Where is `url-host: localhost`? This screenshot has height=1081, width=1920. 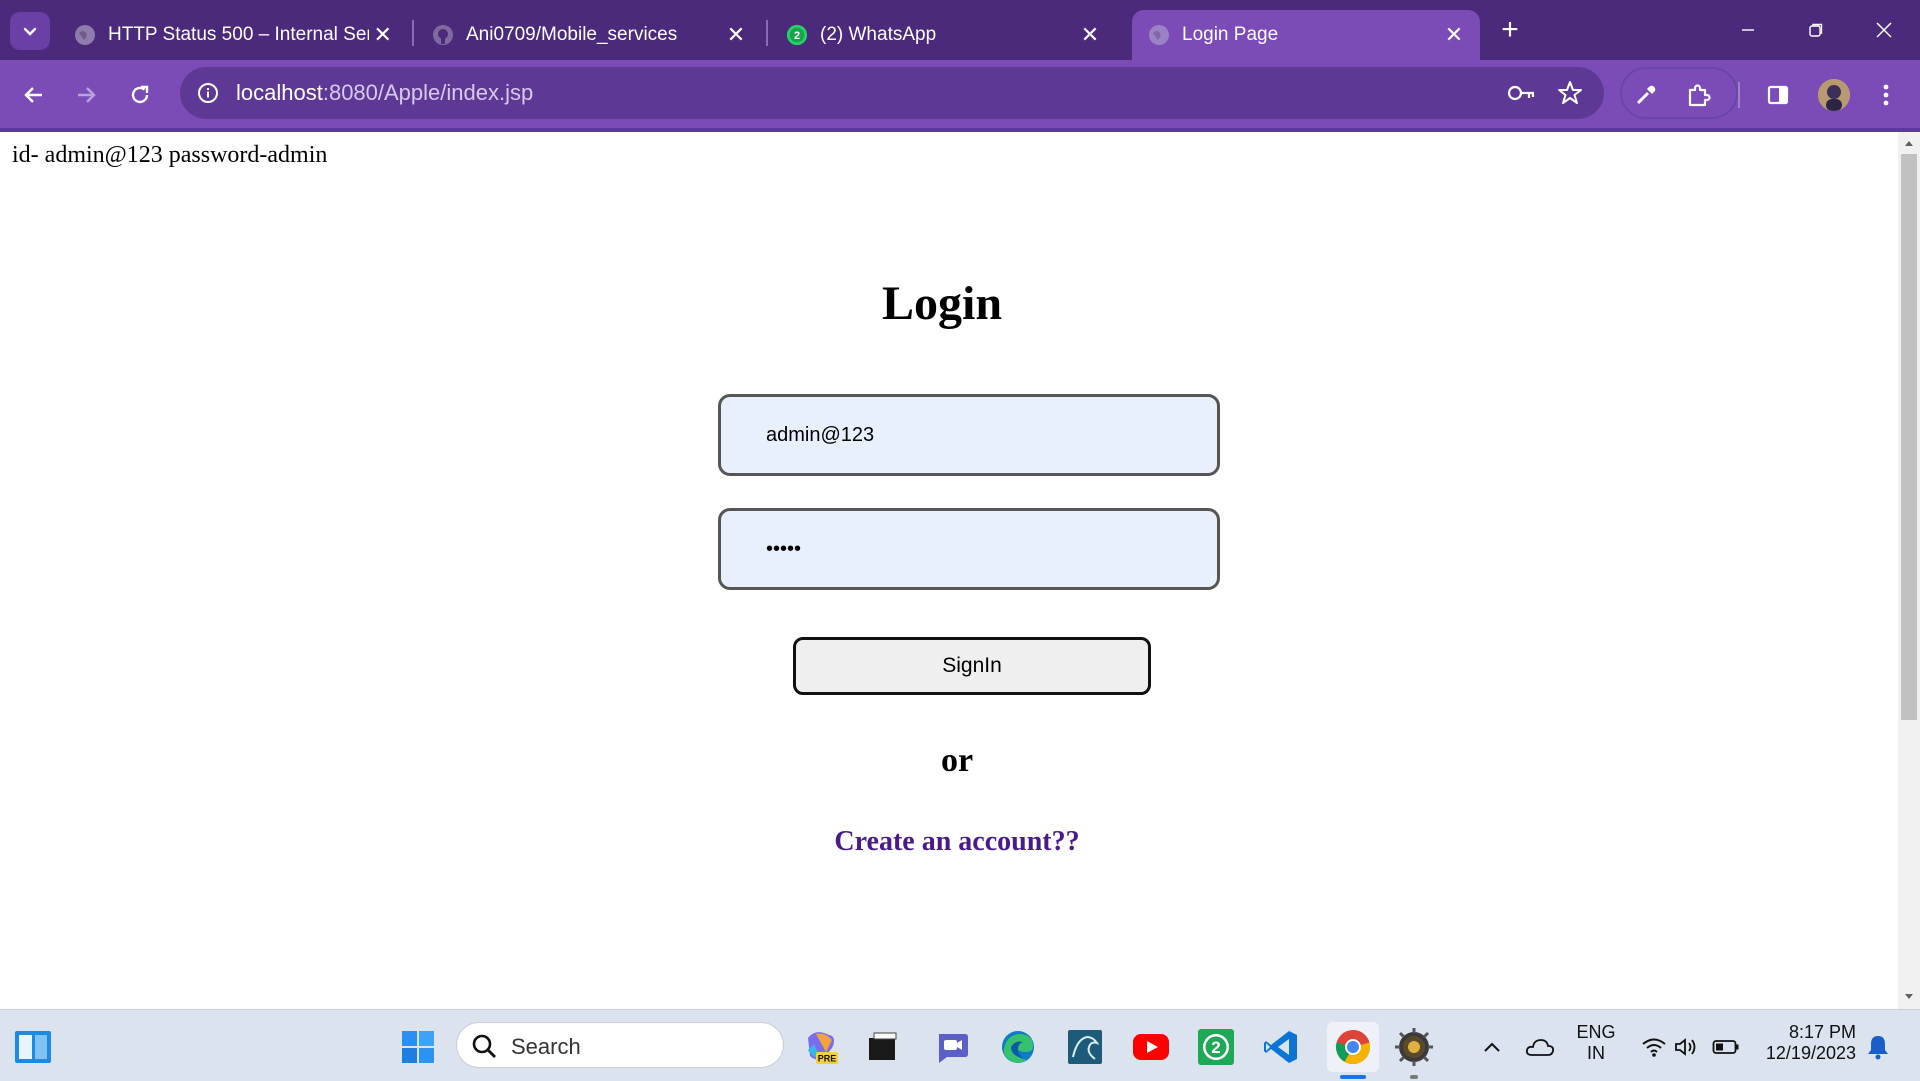 url-host: localhost is located at coordinates (279, 92).